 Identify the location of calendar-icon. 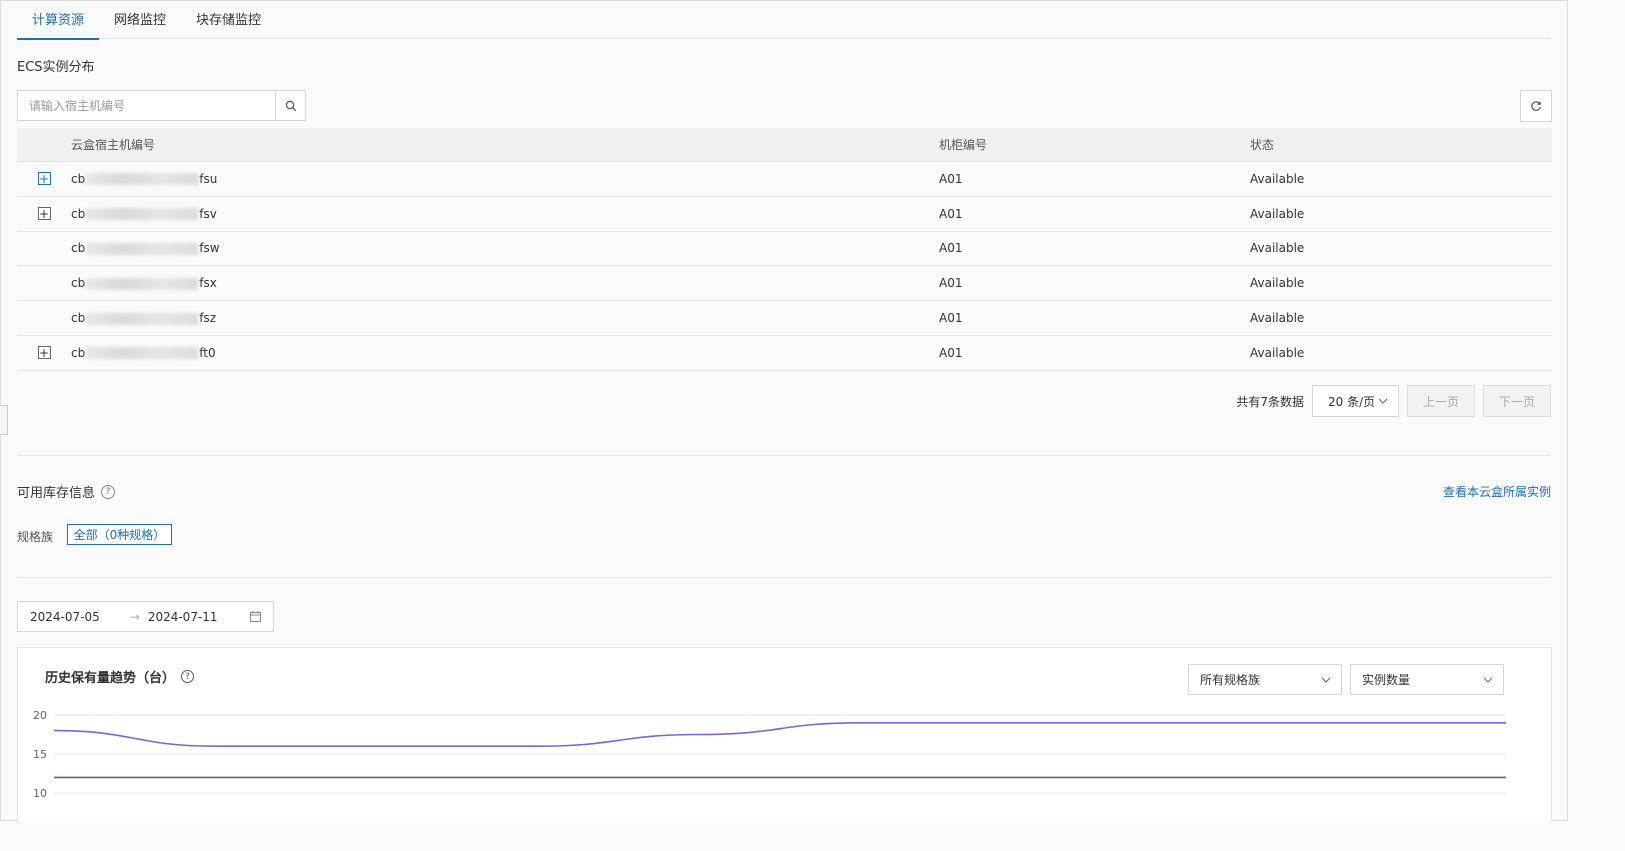
(255, 616).